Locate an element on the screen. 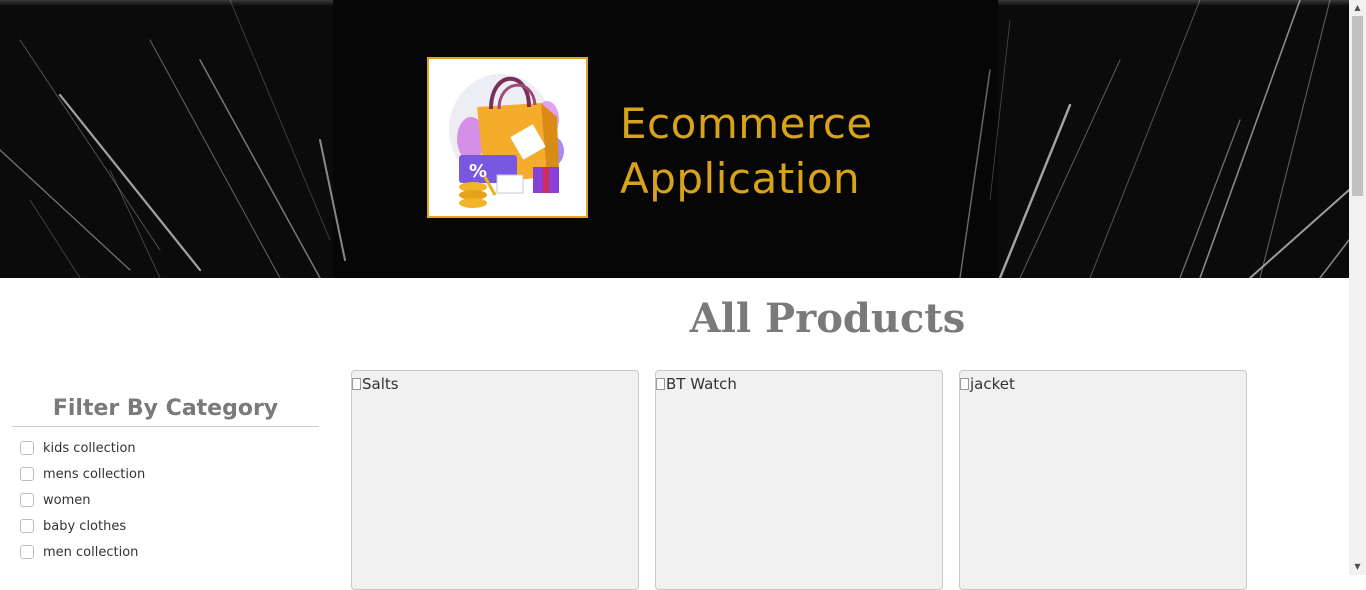  product-card: jacket is located at coordinates (1103, 480).